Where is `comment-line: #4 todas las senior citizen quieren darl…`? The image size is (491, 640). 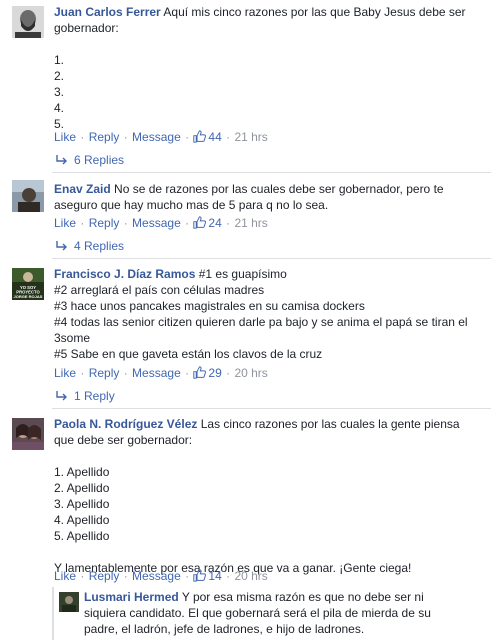
comment-line: #4 todas las senior citizen quieren darl… is located at coordinates (261, 322).